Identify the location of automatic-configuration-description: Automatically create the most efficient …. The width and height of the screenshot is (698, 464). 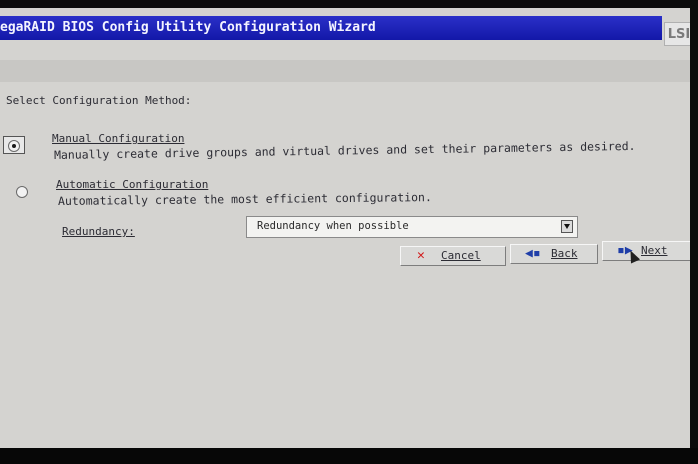
(244, 199).